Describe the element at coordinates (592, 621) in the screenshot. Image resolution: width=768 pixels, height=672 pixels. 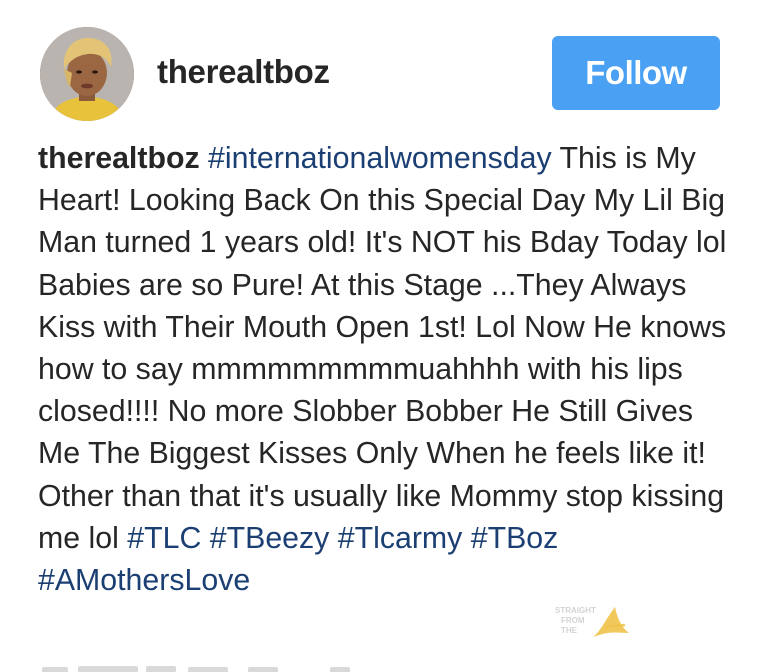
I see `watermark-a-icon: STRAIGHT FROM THE` at that location.